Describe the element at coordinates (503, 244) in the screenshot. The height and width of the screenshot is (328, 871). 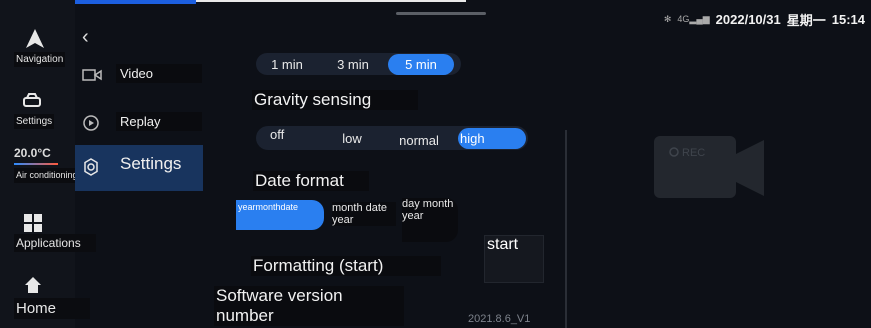
I see `start-button-label: start` at that location.